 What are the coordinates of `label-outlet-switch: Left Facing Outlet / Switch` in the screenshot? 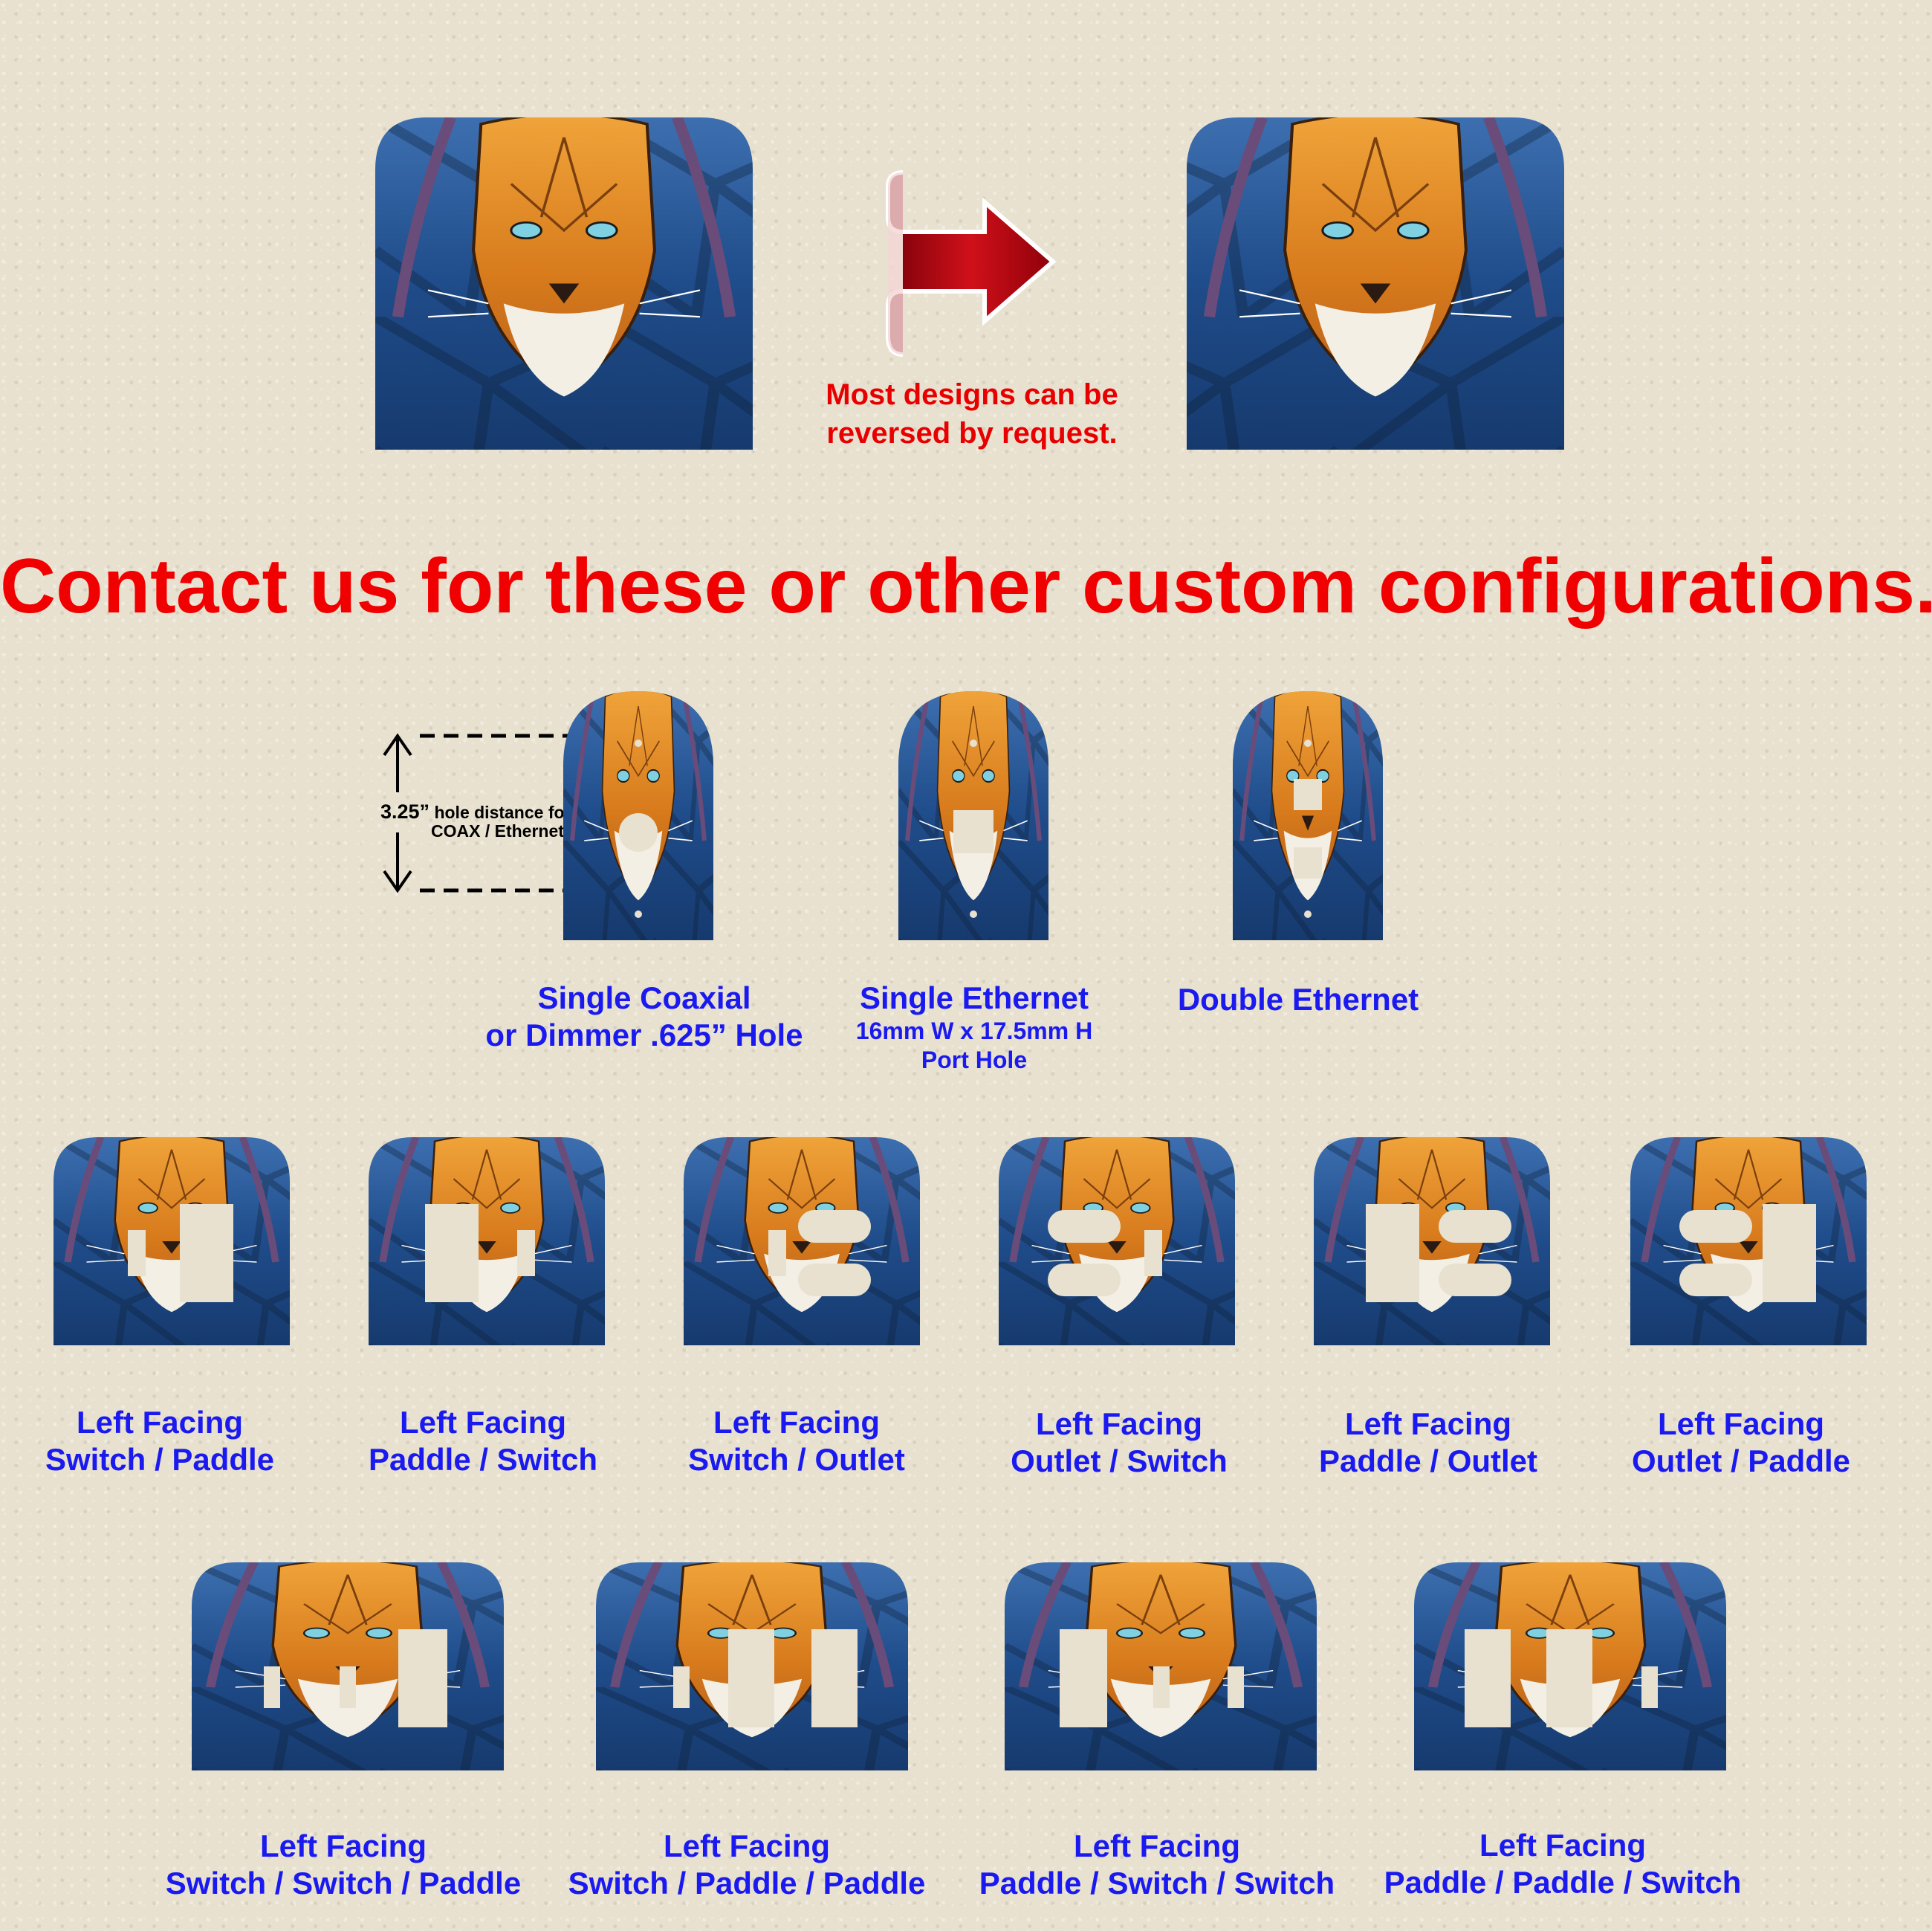 It's located at (1119, 1443).